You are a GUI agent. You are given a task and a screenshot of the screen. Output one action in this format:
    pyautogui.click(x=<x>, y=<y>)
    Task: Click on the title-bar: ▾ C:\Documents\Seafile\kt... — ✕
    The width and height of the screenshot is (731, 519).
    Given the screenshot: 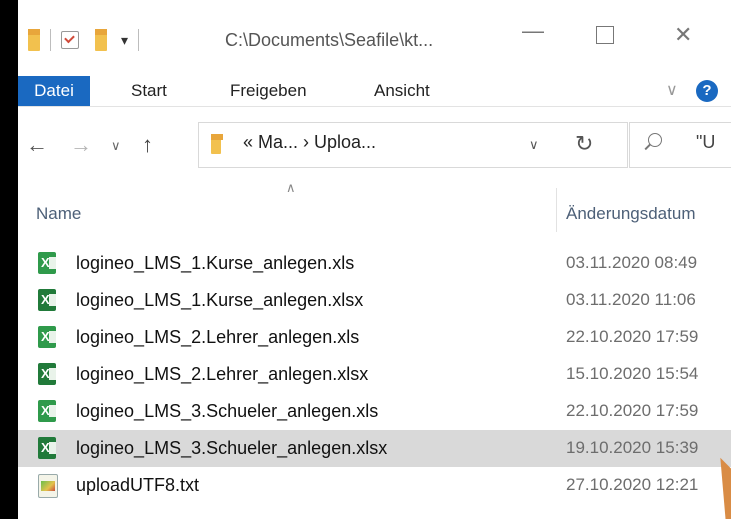 What is the action you would take?
    pyautogui.click(x=374, y=38)
    